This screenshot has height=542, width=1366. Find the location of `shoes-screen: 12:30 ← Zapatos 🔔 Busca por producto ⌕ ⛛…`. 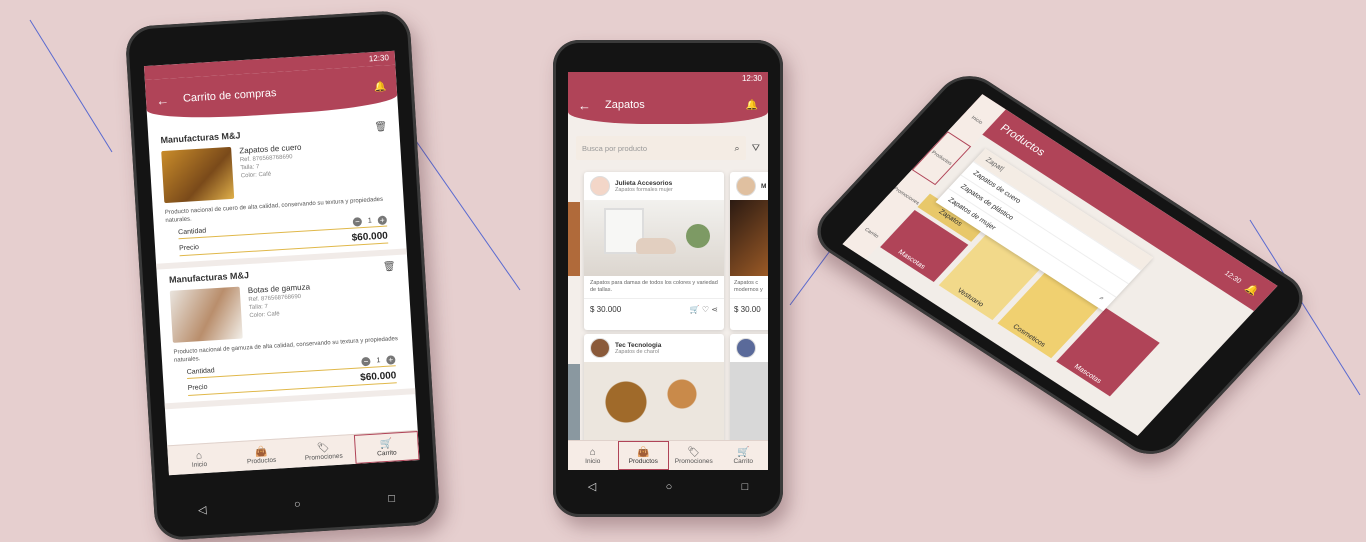

shoes-screen: 12:30 ← Zapatos 🔔 Busca por producto ⌕ ⛛… is located at coordinates (668, 271).